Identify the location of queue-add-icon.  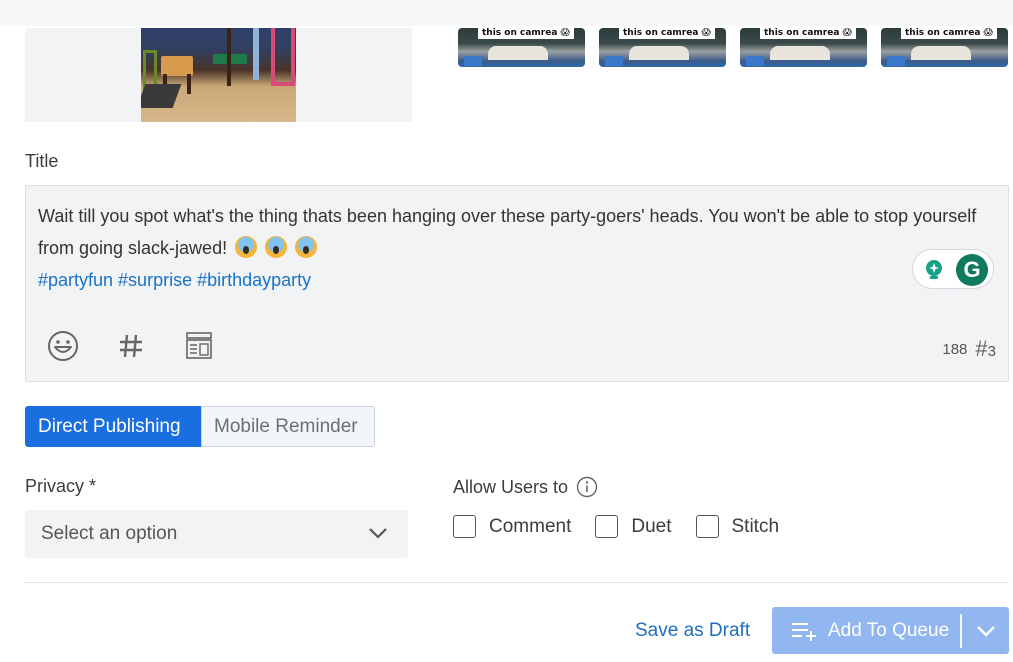
(804, 631).